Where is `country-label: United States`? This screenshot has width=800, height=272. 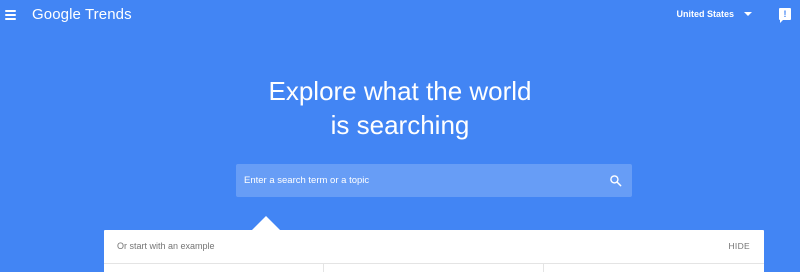 country-label: United States is located at coordinates (705, 14).